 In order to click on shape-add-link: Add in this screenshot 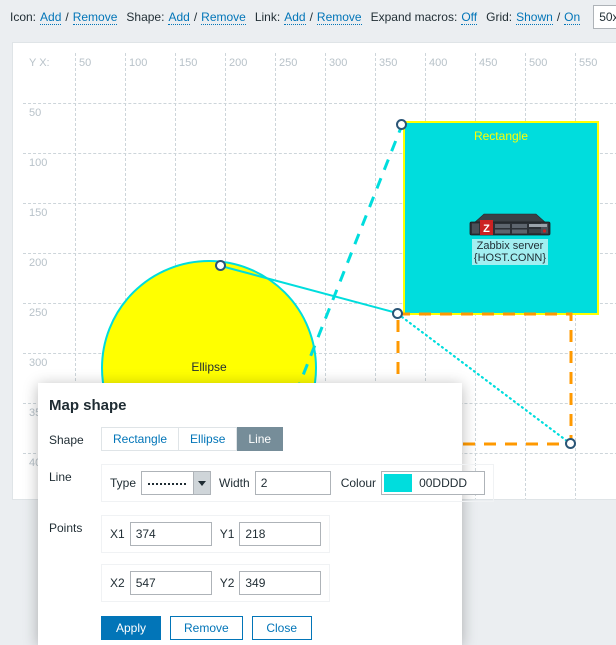, I will do `click(179, 17)`.